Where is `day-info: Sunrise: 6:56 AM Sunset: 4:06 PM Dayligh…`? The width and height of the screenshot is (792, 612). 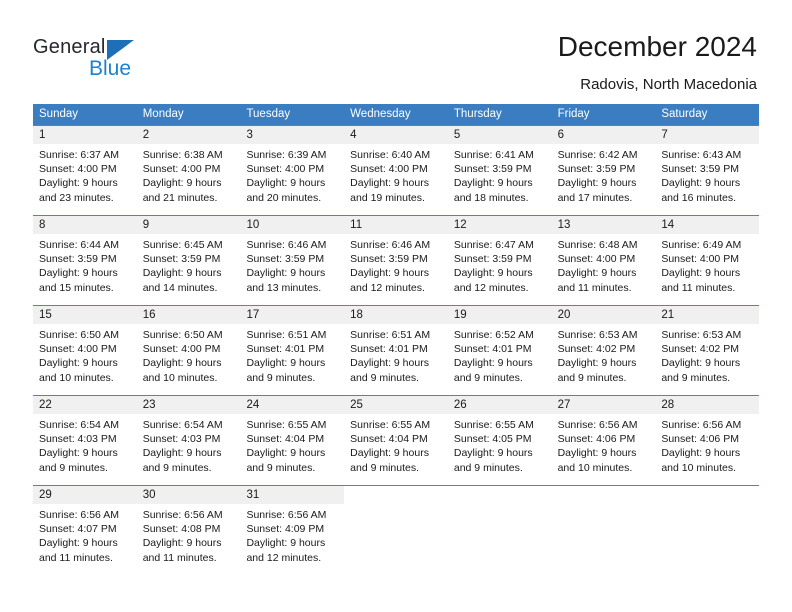 day-info: Sunrise: 6:56 AM Sunset: 4:06 PM Dayligh… is located at coordinates (707, 444).